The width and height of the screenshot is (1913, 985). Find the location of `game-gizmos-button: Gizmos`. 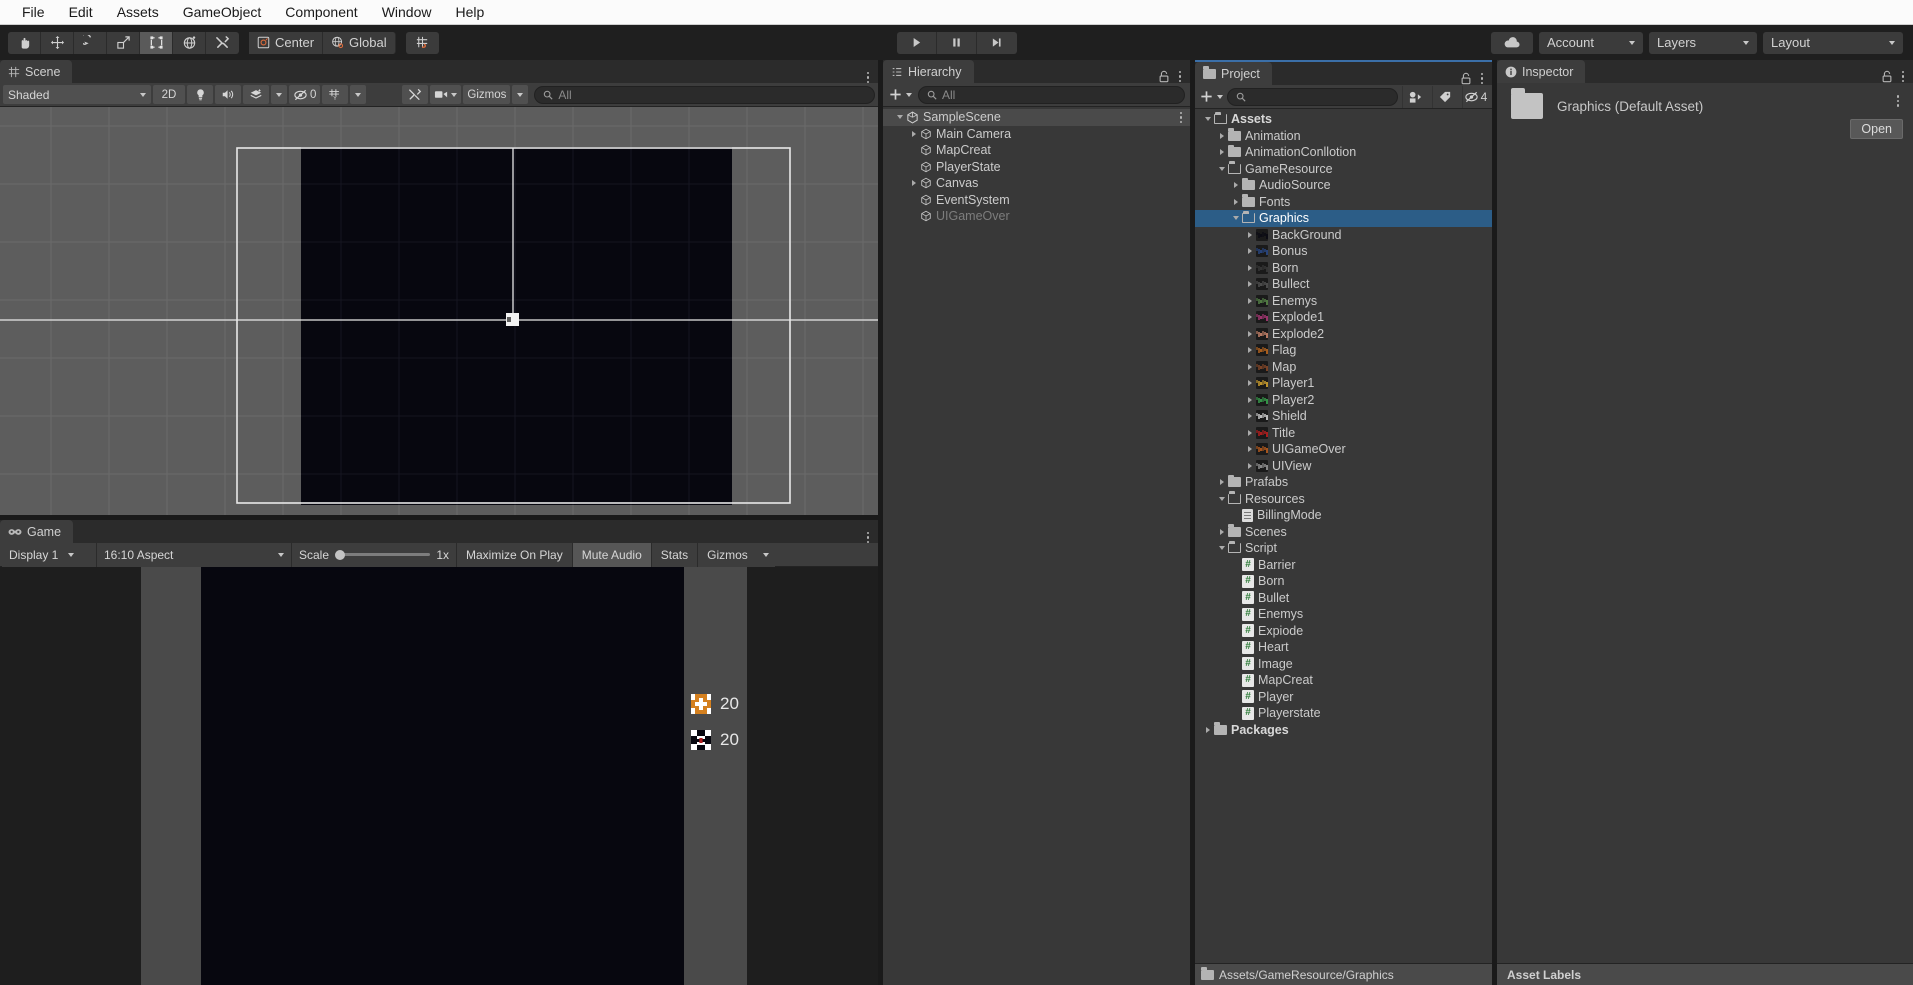

game-gizmos-button: Gizmos is located at coordinates (727, 554).